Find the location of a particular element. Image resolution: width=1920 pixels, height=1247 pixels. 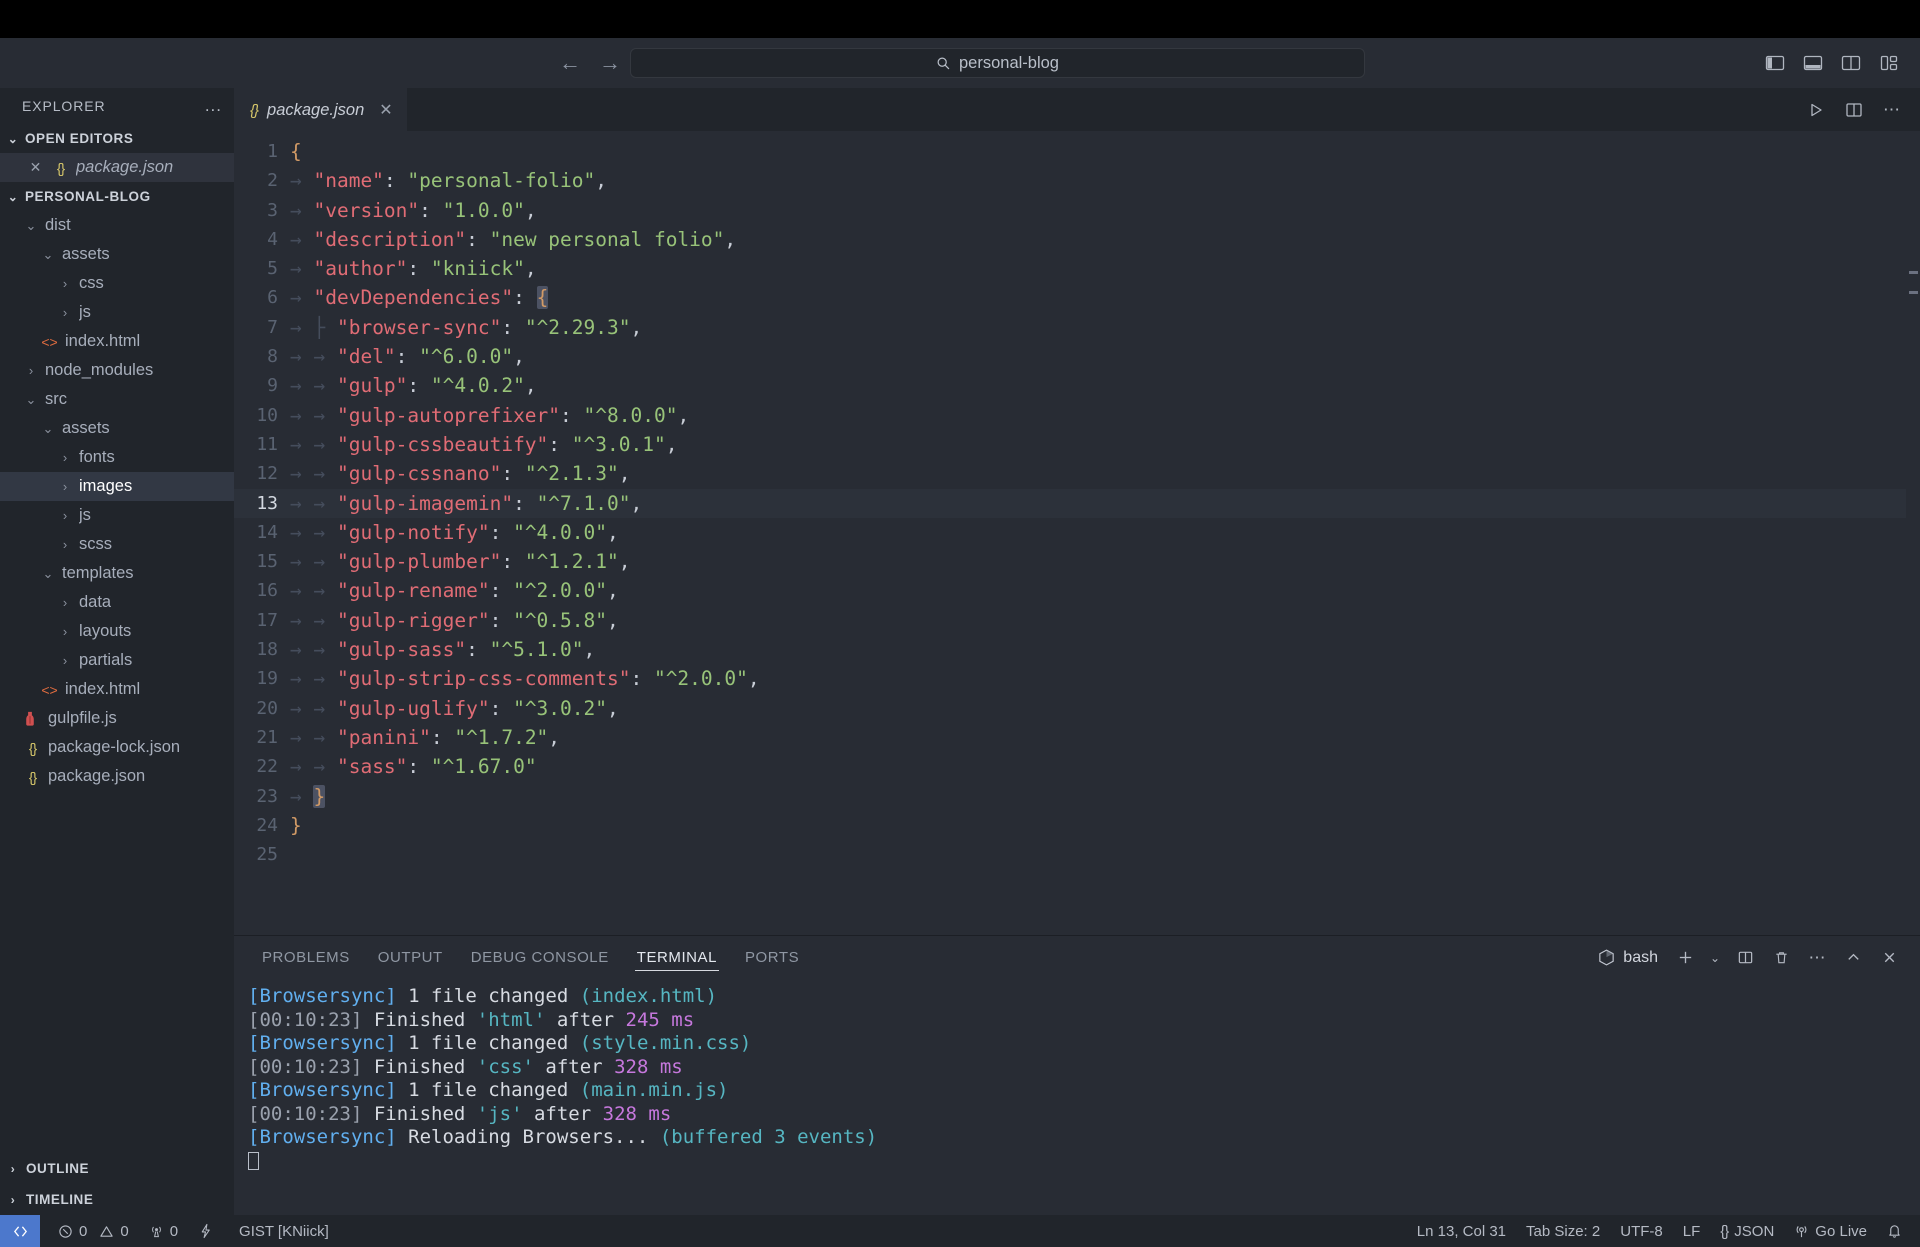

section-timeline: › TIMELINE is located at coordinates (117, 1199).